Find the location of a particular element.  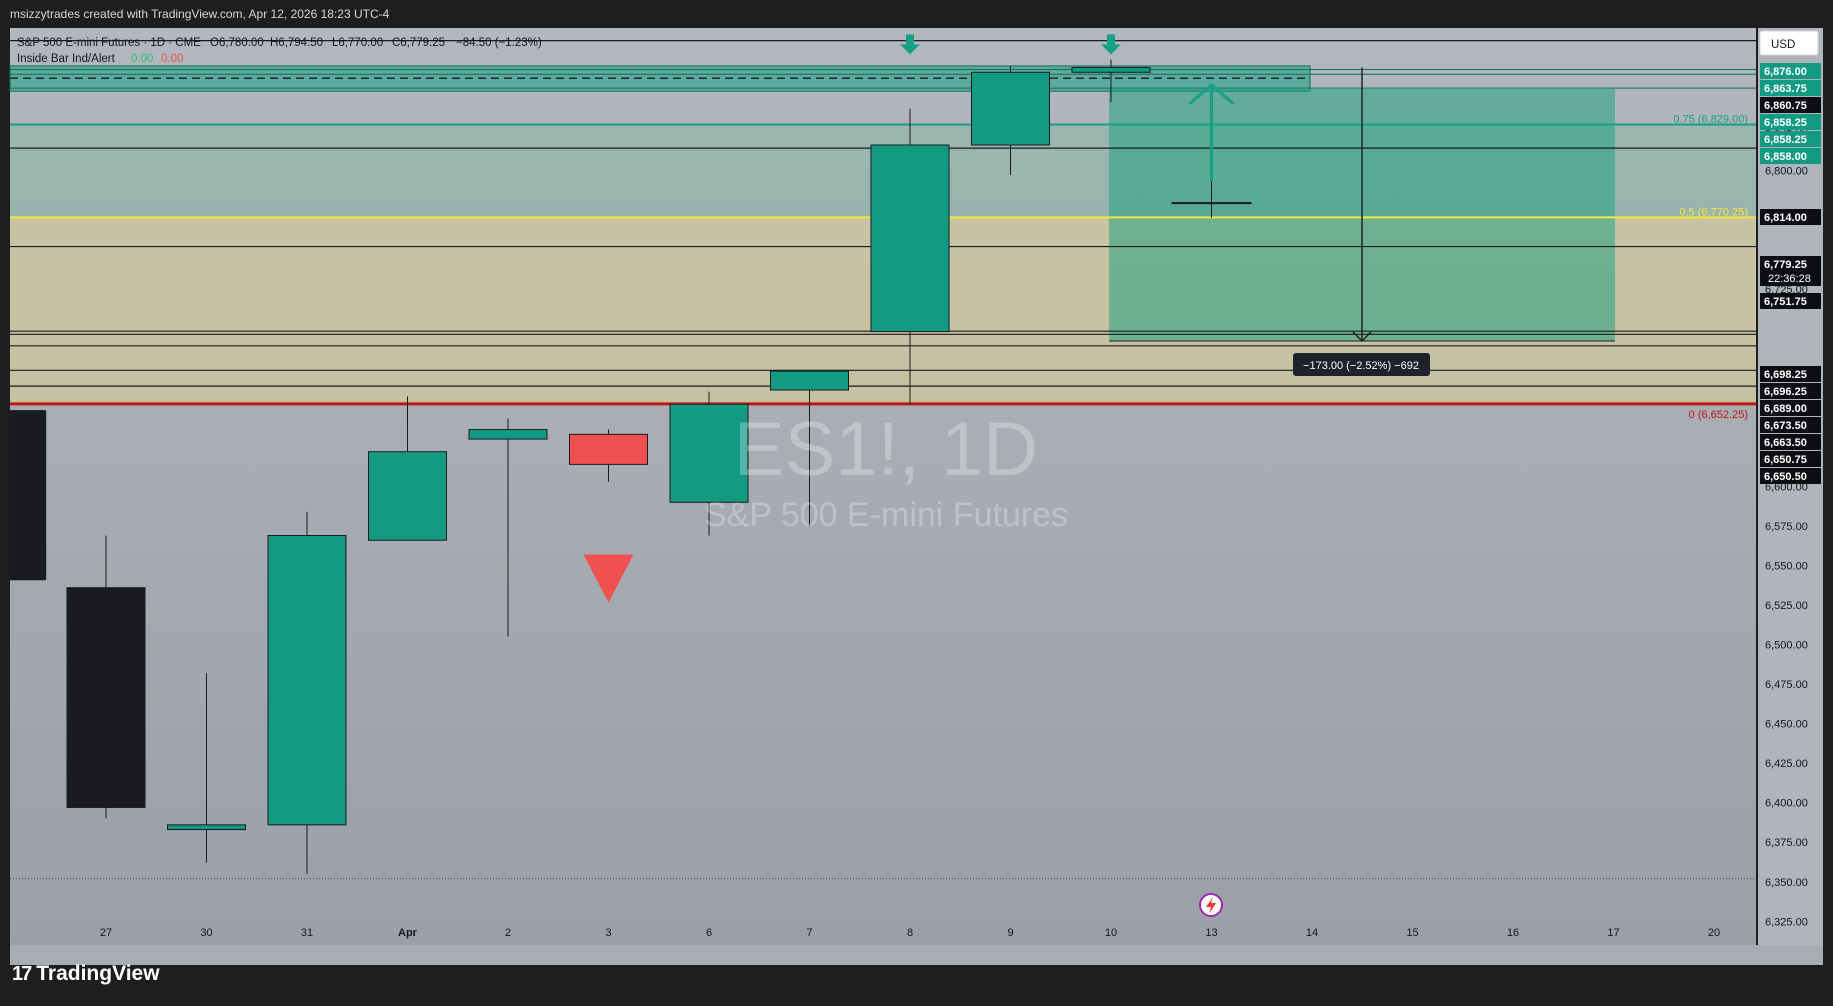

legend-high: H6,794.50 is located at coordinates (296, 43).